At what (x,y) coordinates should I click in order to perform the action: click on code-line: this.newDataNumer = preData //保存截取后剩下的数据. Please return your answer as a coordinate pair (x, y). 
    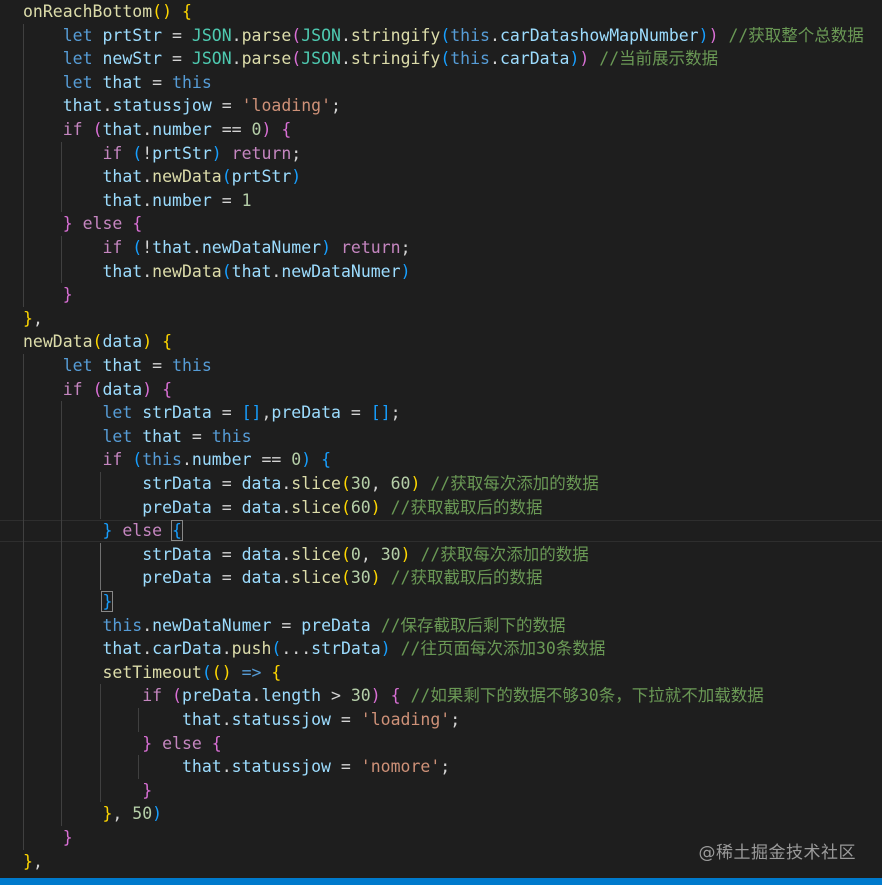
    Looking at the image, I should click on (294, 626).